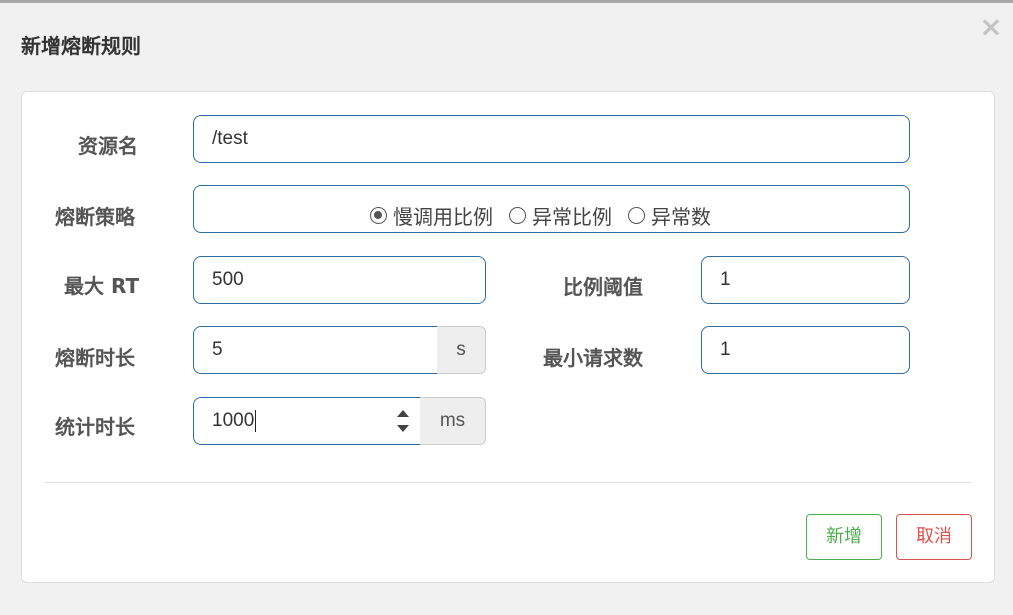  Describe the element at coordinates (506, 1) in the screenshot. I see `window-top-border` at that location.